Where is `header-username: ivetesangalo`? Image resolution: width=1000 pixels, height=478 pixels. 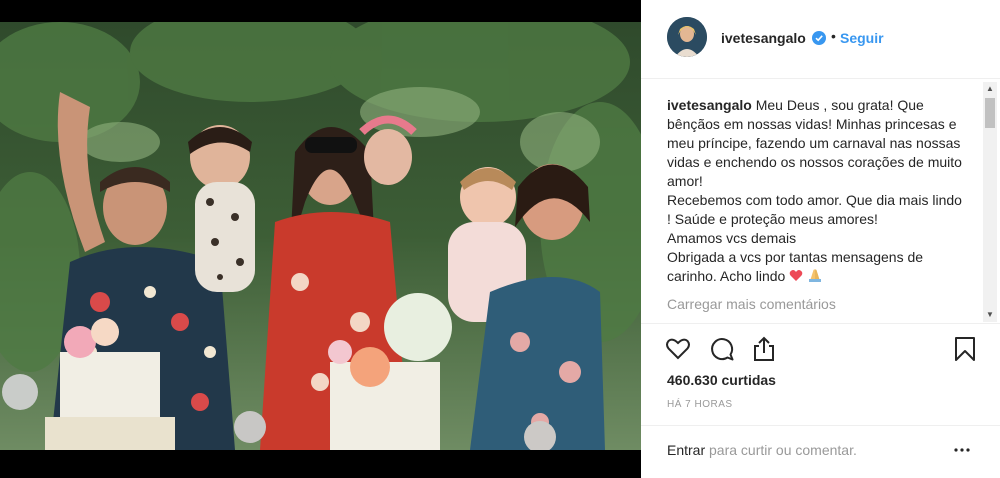 header-username: ivetesangalo is located at coordinates (763, 38).